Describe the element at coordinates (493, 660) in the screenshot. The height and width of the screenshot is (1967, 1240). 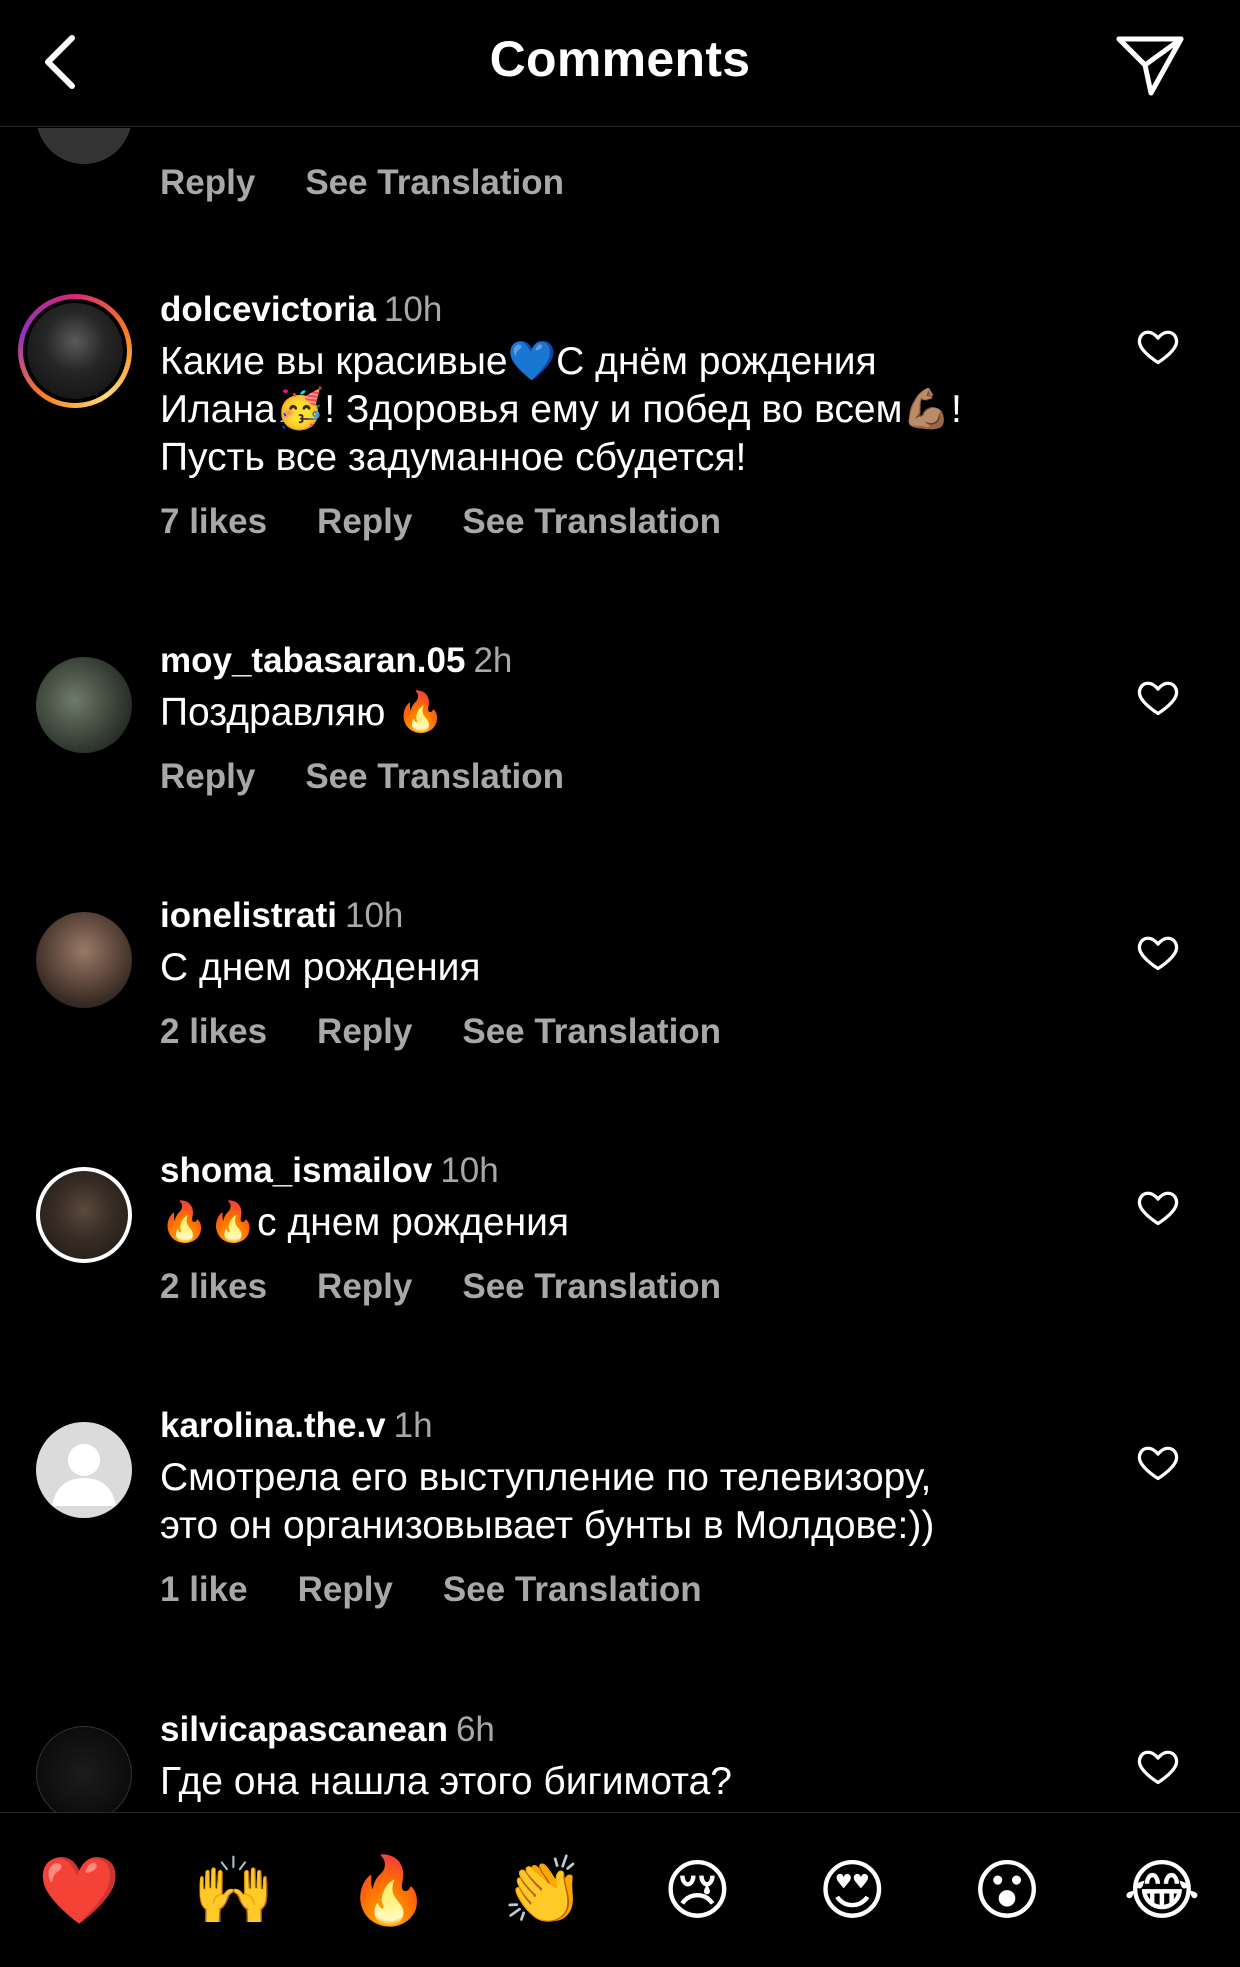
I see `comment-time: 2h` at that location.